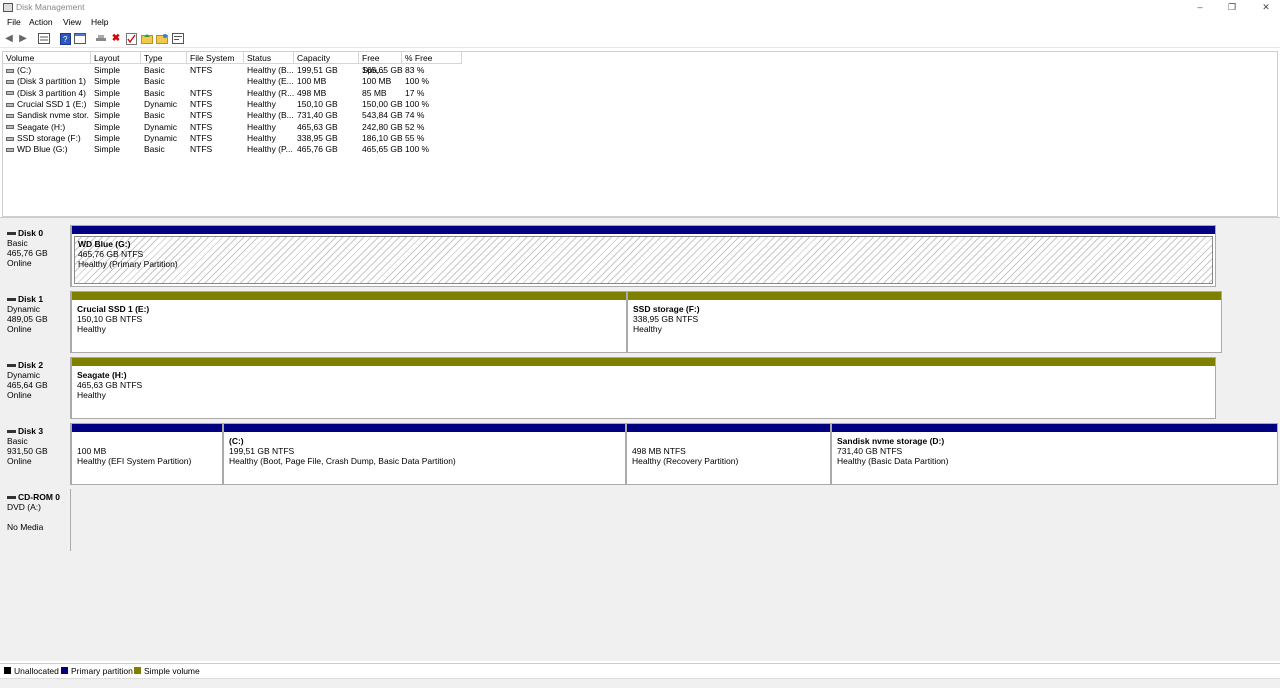 This screenshot has height=688, width=1280. What do you see at coordinates (47, 70) in the screenshot?
I see `cell-volume: (C:)` at bounding box center [47, 70].